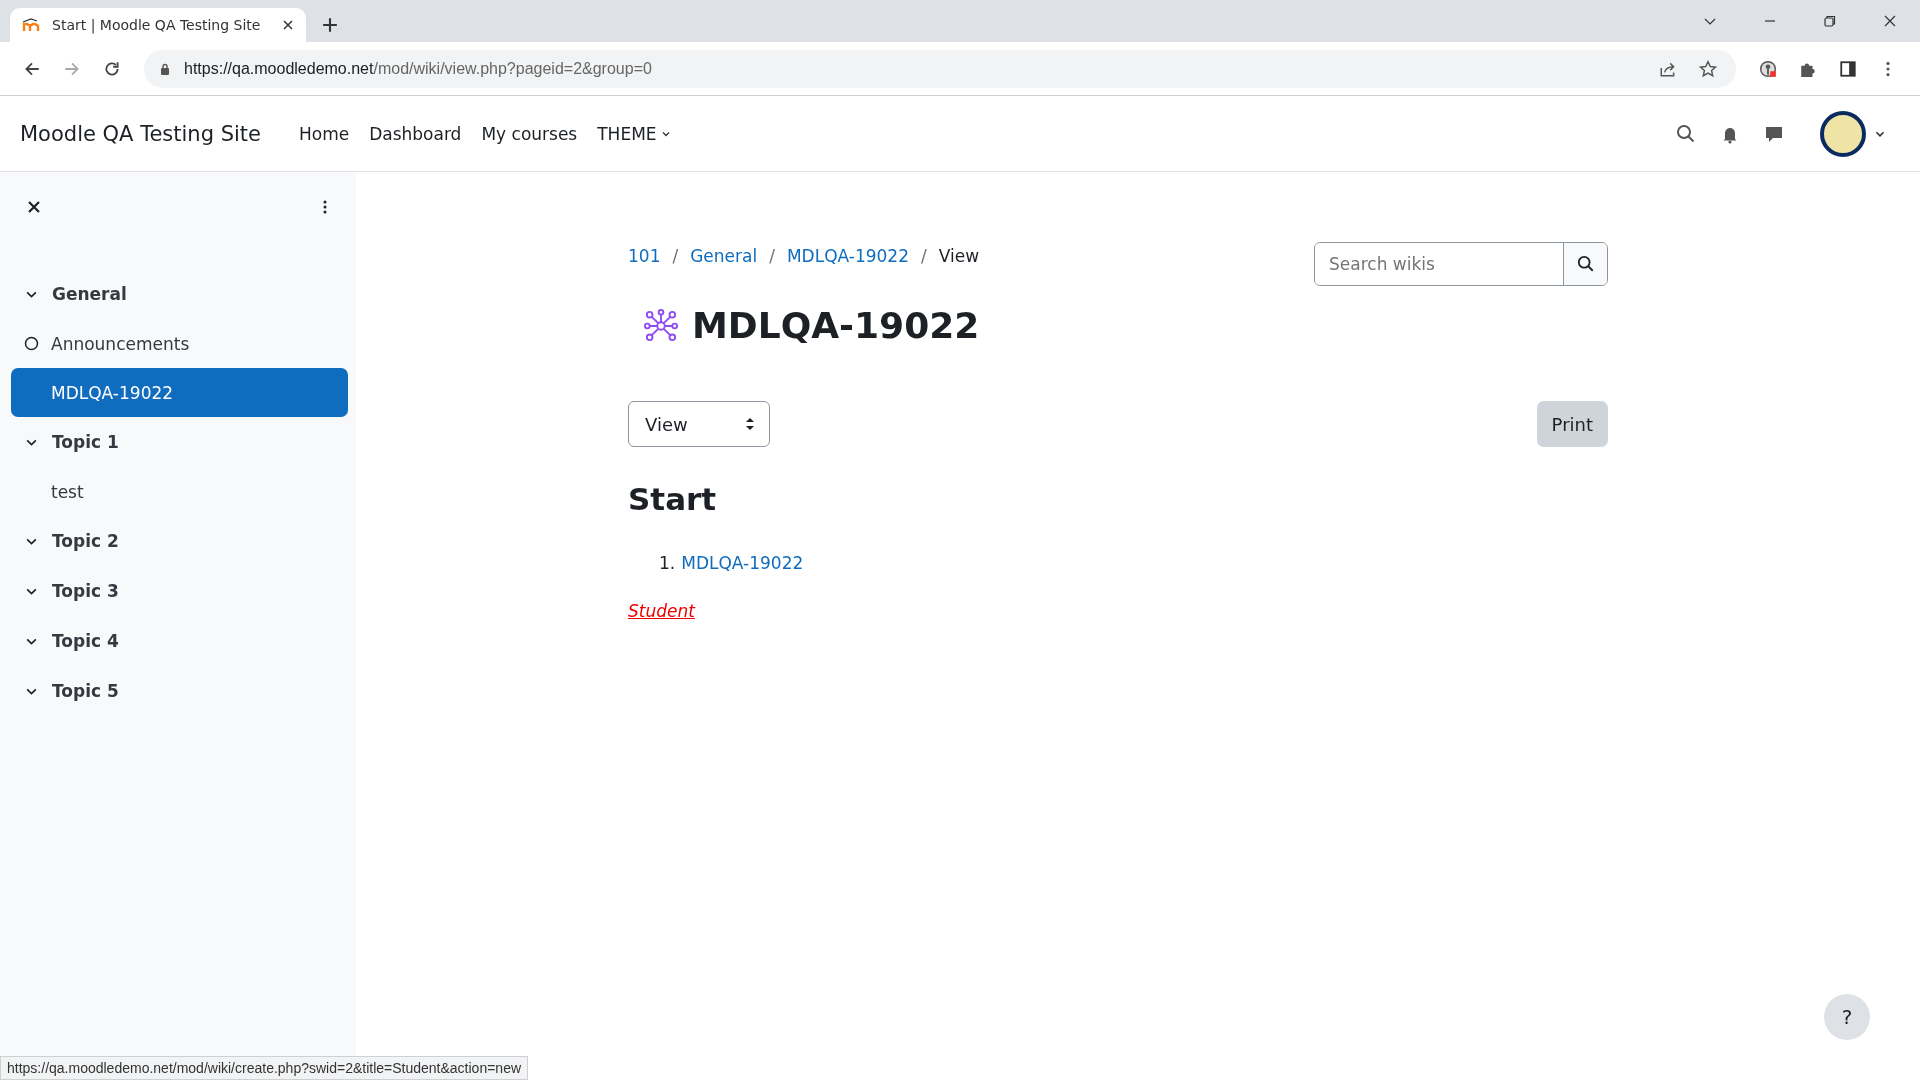  What do you see at coordinates (847, 256) in the screenshot?
I see `breadcrumb-link: MDLQA-19022` at bounding box center [847, 256].